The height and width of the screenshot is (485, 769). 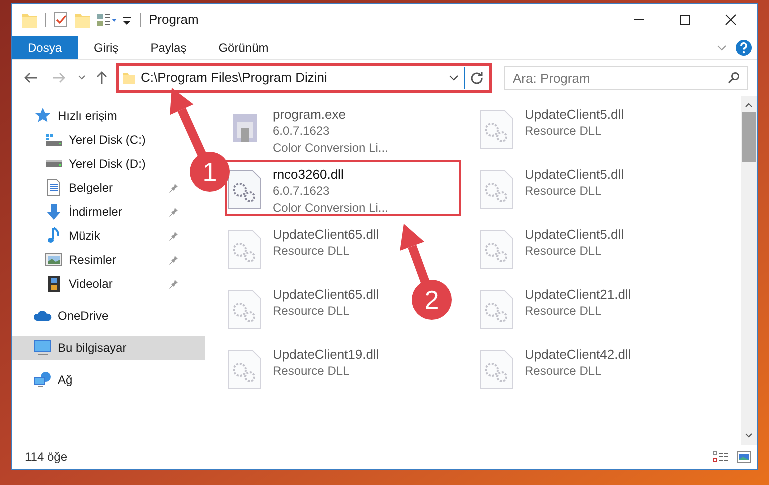 What do you see at coordinates (54, 260) in the screenshot?
I see `image-icon` at bounding box center [54, 260].